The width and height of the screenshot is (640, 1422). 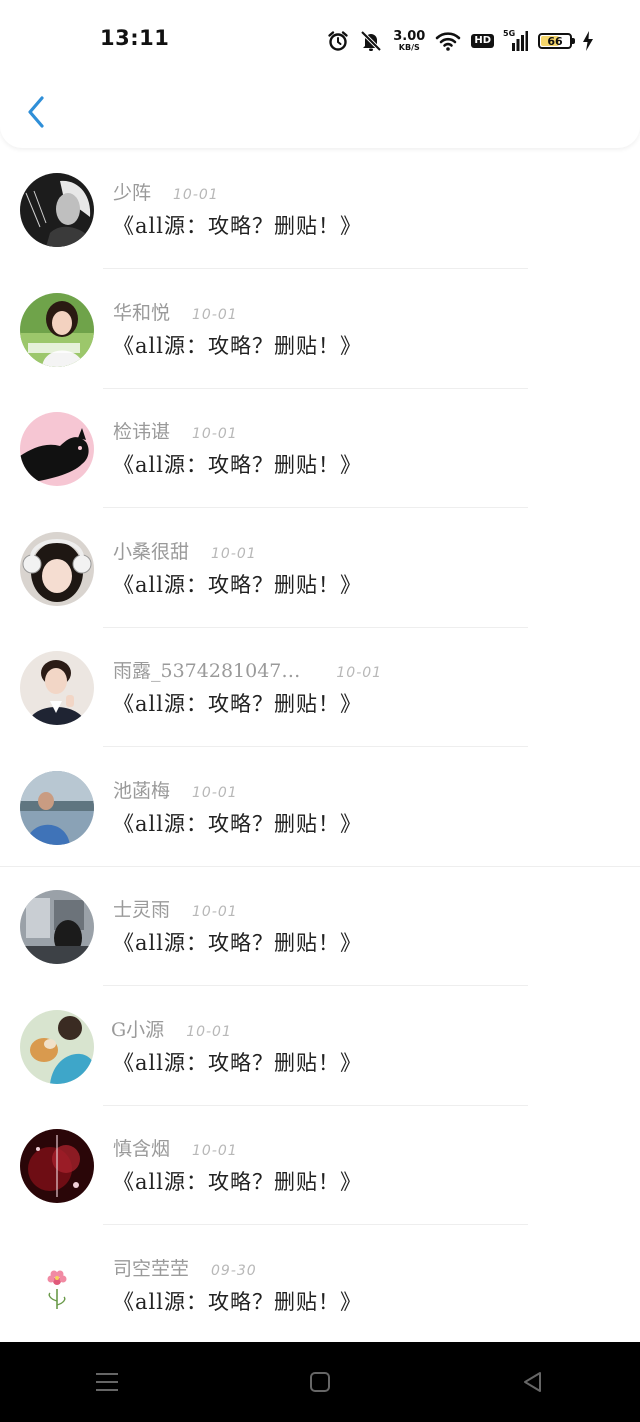 What do you see at coordinates (409, 47) in the screenshot?
I see `net-speed-unit: KB/S` at bounding box center [409, 47].